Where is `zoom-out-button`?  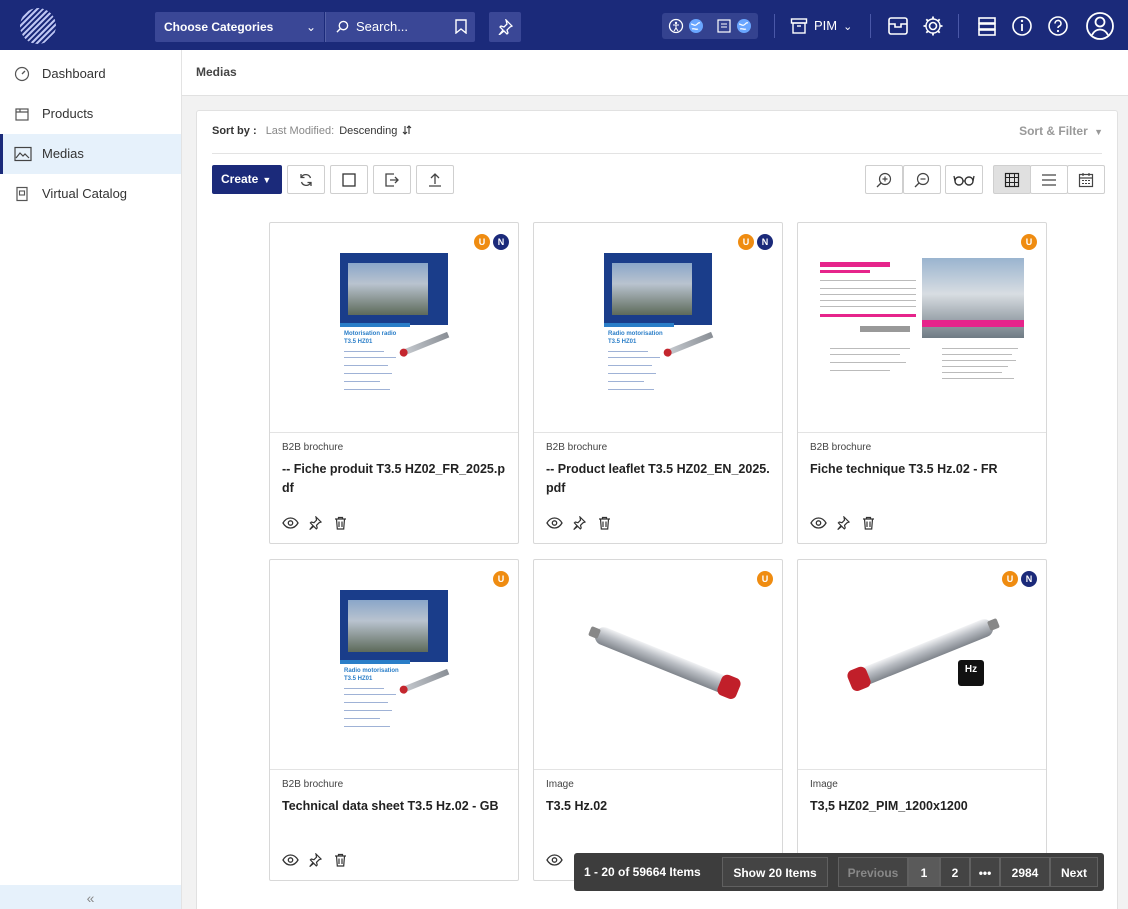 zoom-out-button is located at coordinates (922, 179).